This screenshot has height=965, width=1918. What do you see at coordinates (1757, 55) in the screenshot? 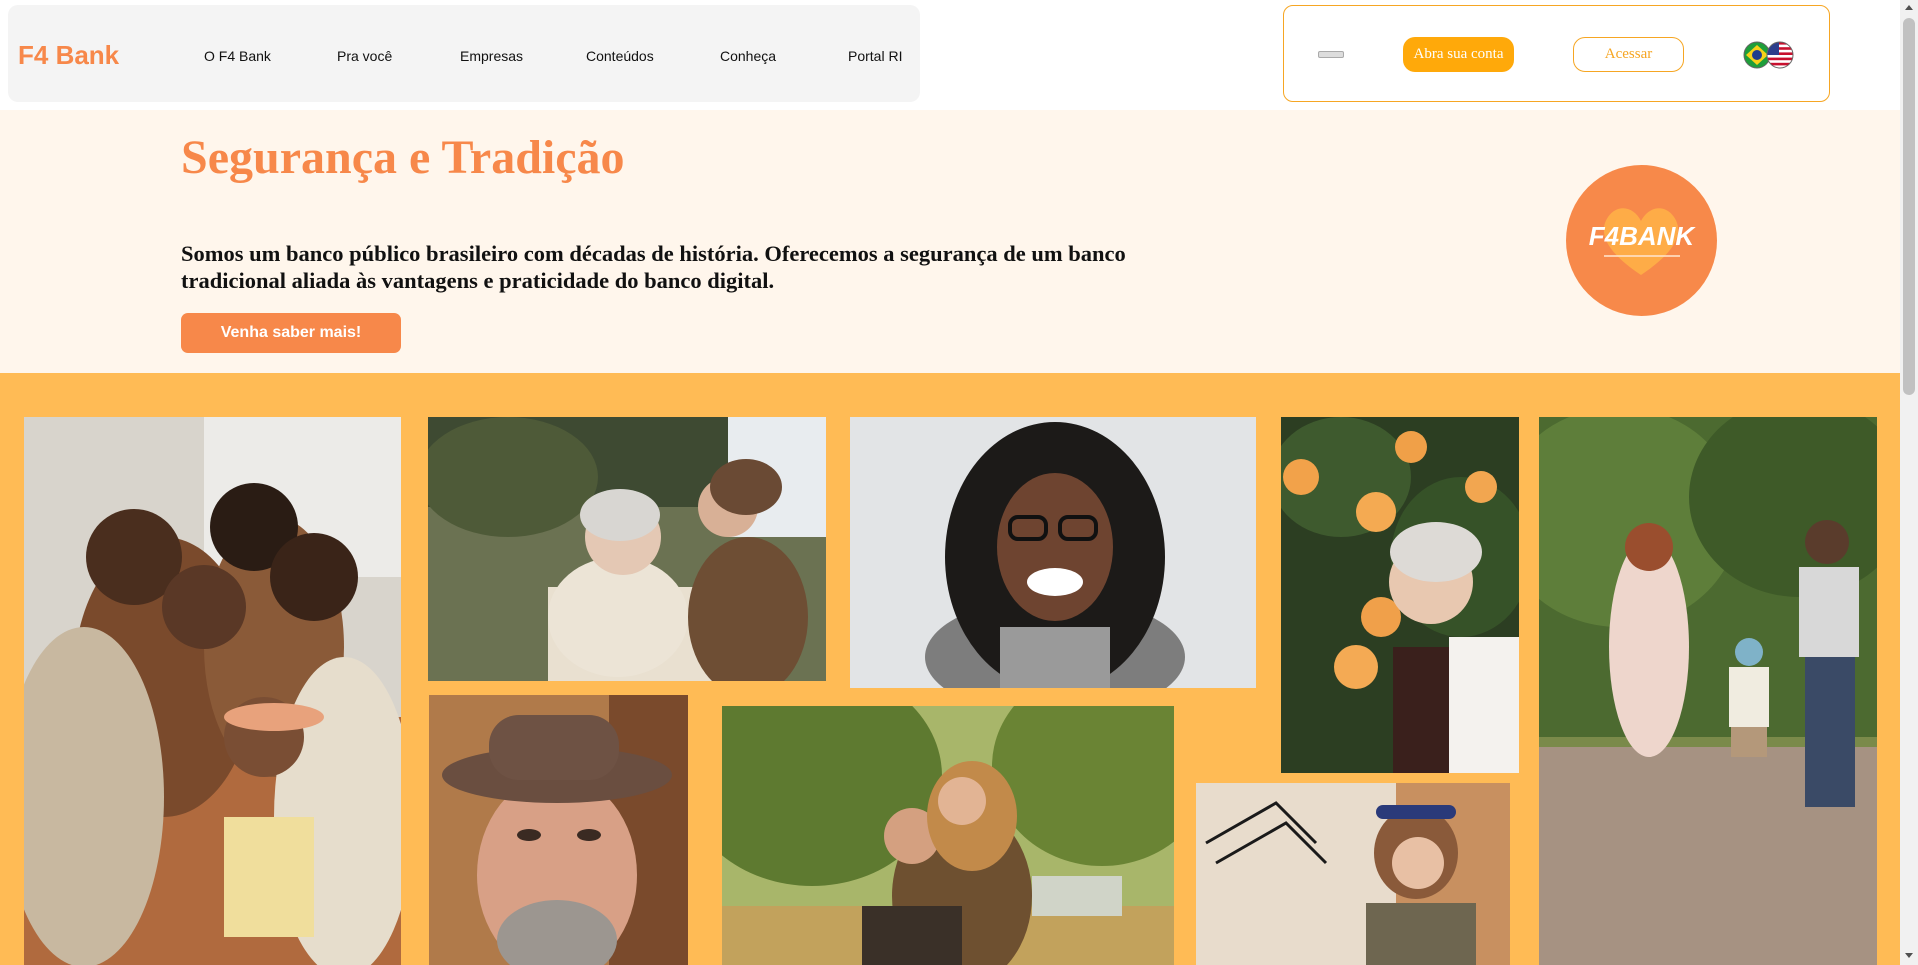
I see `brazil-flag-icon` at bounding box center [1757, 55].